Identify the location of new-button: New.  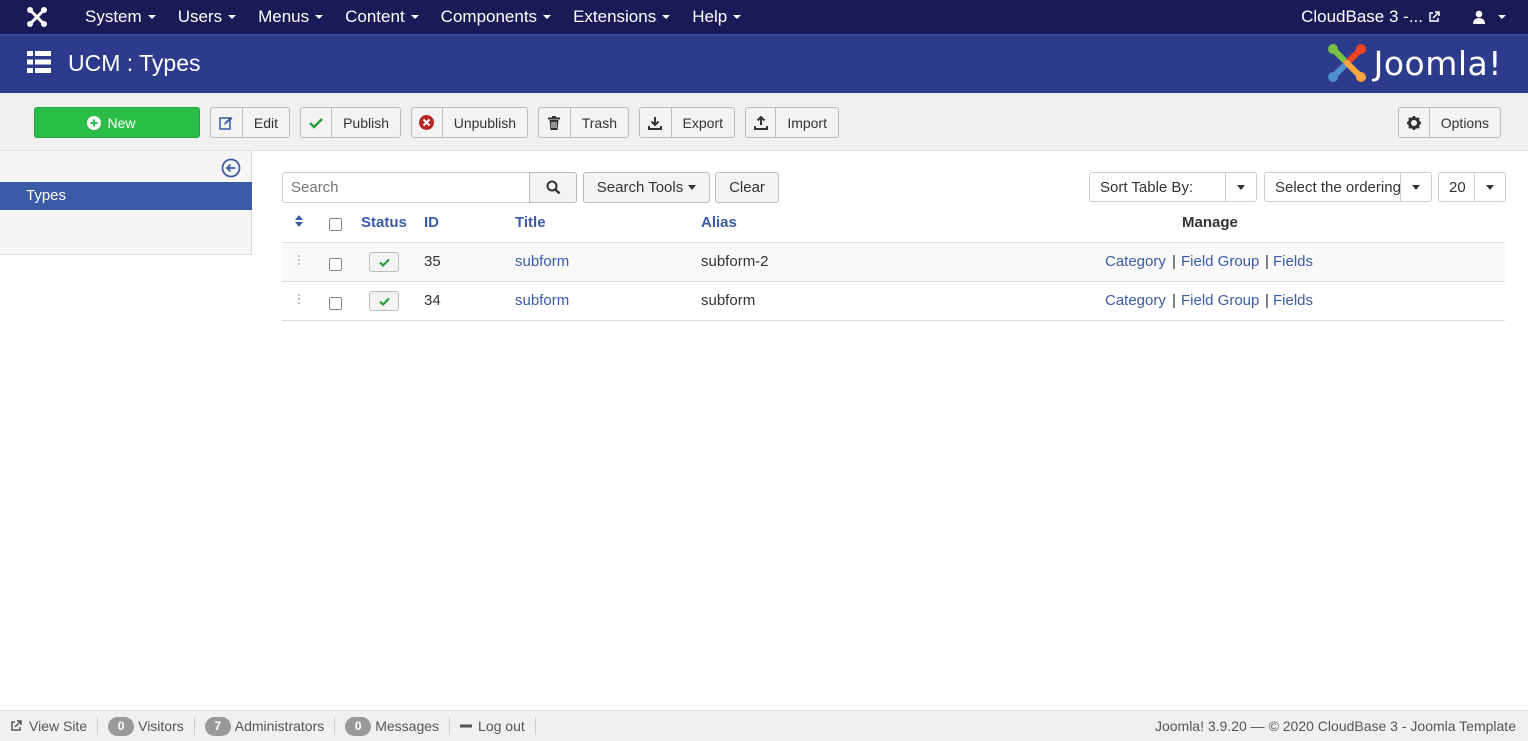
(117, 122).